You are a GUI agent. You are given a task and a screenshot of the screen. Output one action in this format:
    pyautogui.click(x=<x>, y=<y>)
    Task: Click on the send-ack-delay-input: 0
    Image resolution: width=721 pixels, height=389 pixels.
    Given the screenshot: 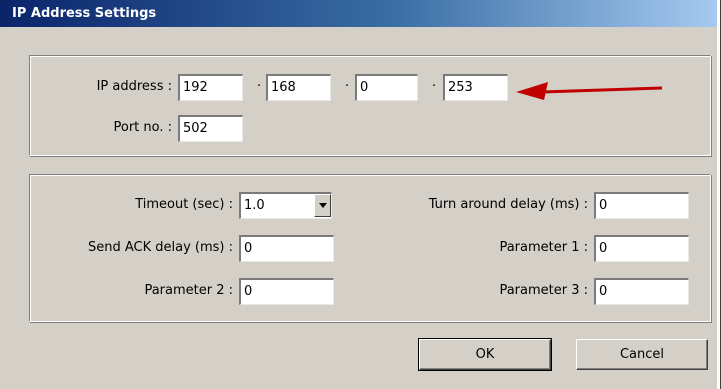 What is the action you would take?
    pyautogui.click(x=286, y=248)
    